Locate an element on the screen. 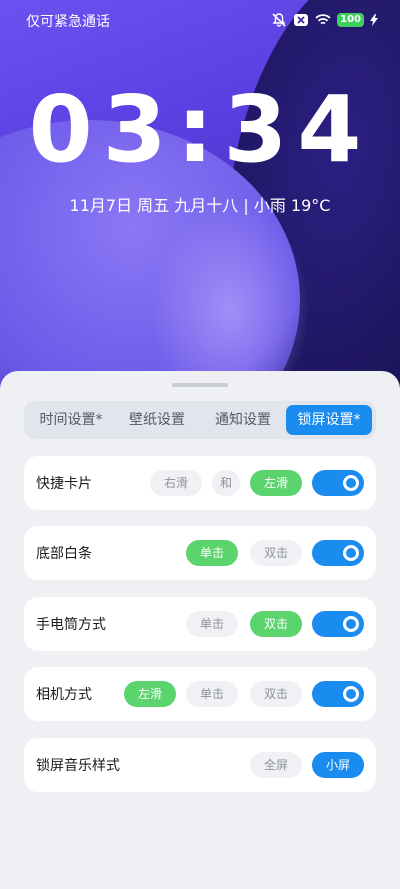  bottom-bar-label: 底部白条 is located at coordinates (64, 554).